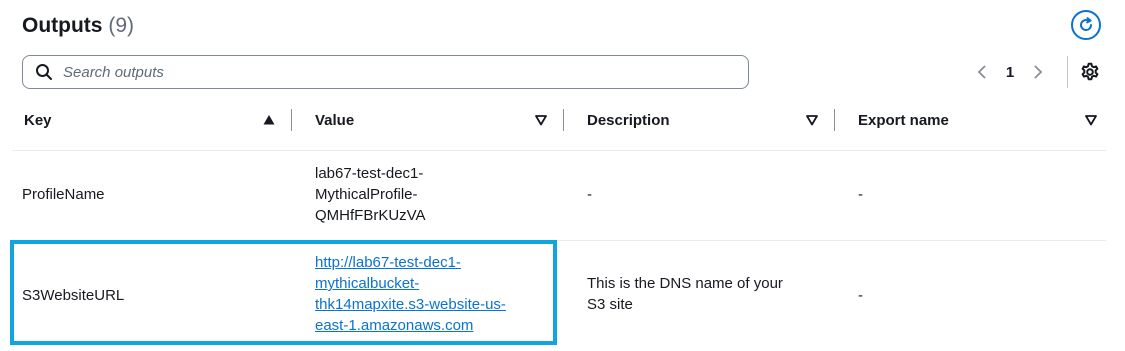 Image resolution: width=1125 pixels, height=351 pixels. What do you see at coordinates (73, 295) in the screenshot?
I see `cell-key: S3WebsiteURL` at bounding box center [73, 295].